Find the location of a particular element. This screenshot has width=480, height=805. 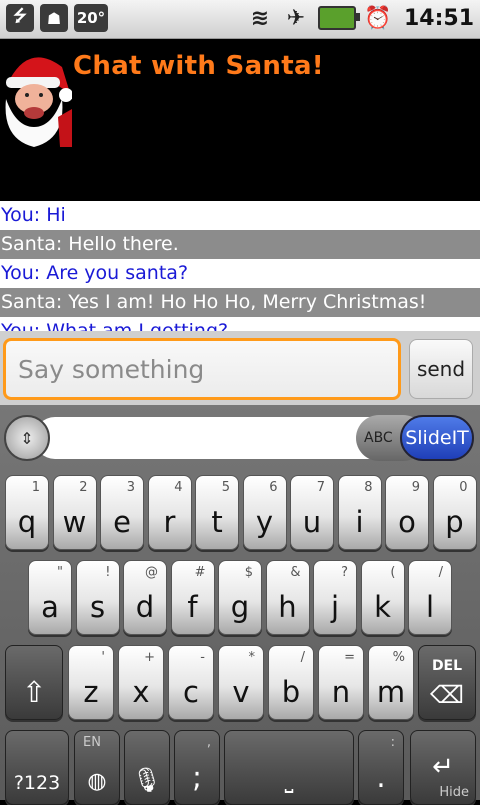

key-h: & h is located at coordinates (287, 597).